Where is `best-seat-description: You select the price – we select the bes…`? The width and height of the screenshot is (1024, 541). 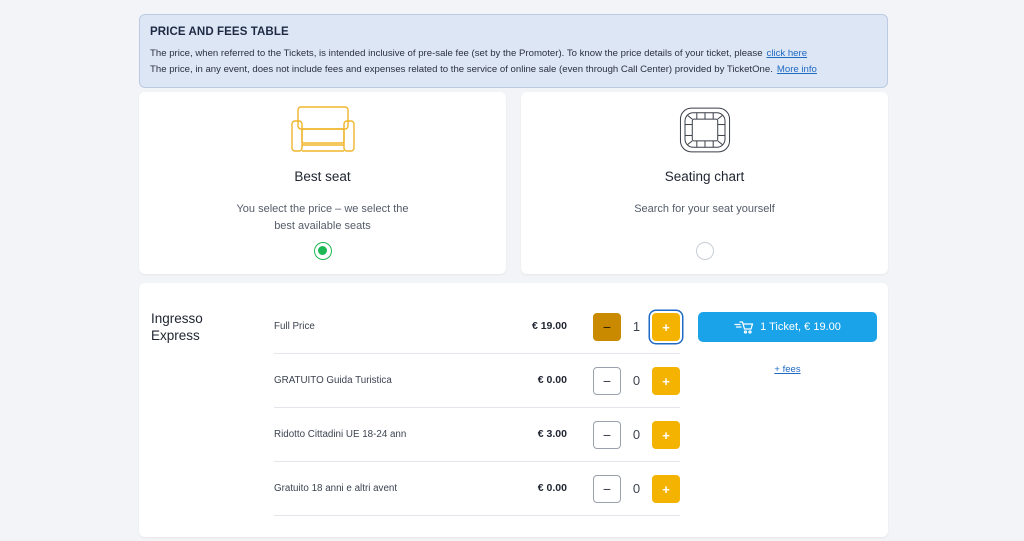
best-seat-description: You select the price – we select the bes… is located at coordinates (322, 218).